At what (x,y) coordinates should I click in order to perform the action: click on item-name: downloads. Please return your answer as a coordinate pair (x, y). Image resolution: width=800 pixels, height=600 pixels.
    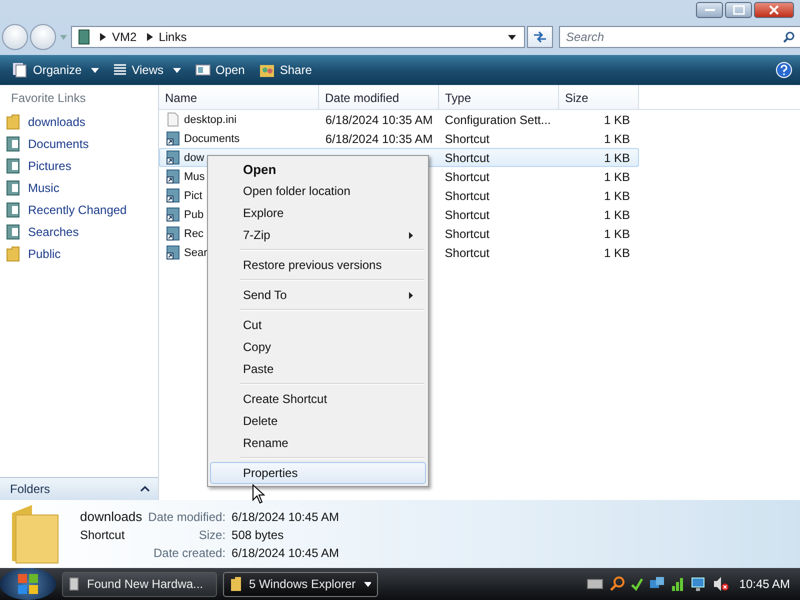
    Looking at the image, I should click on (111, 516).